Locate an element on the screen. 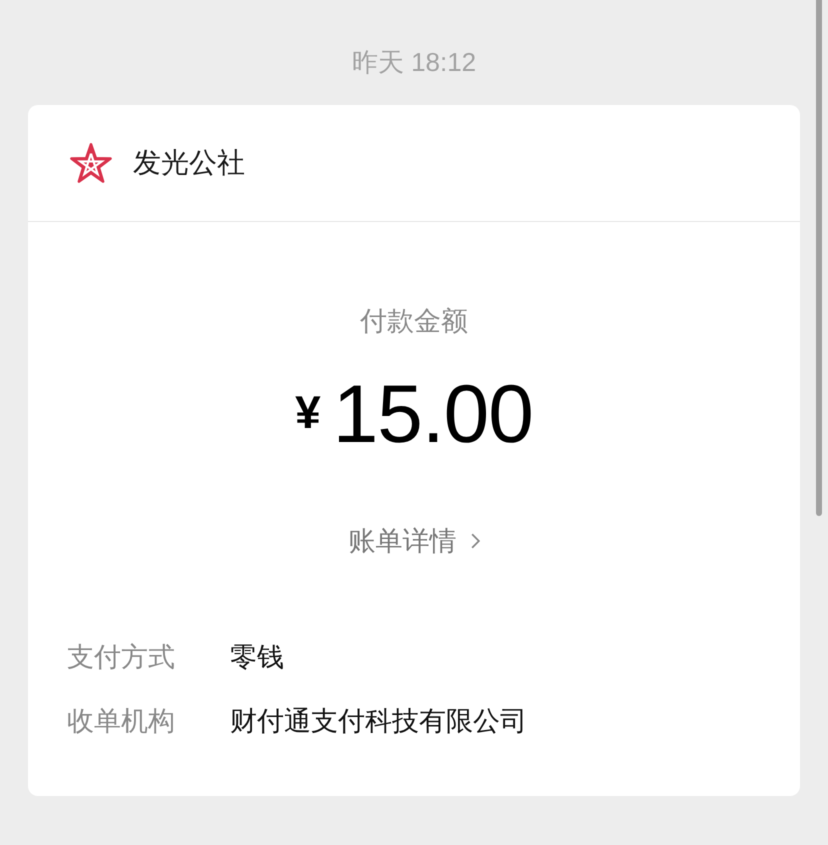  payment-amount: 15.00 is located at coordinates (432, 415).